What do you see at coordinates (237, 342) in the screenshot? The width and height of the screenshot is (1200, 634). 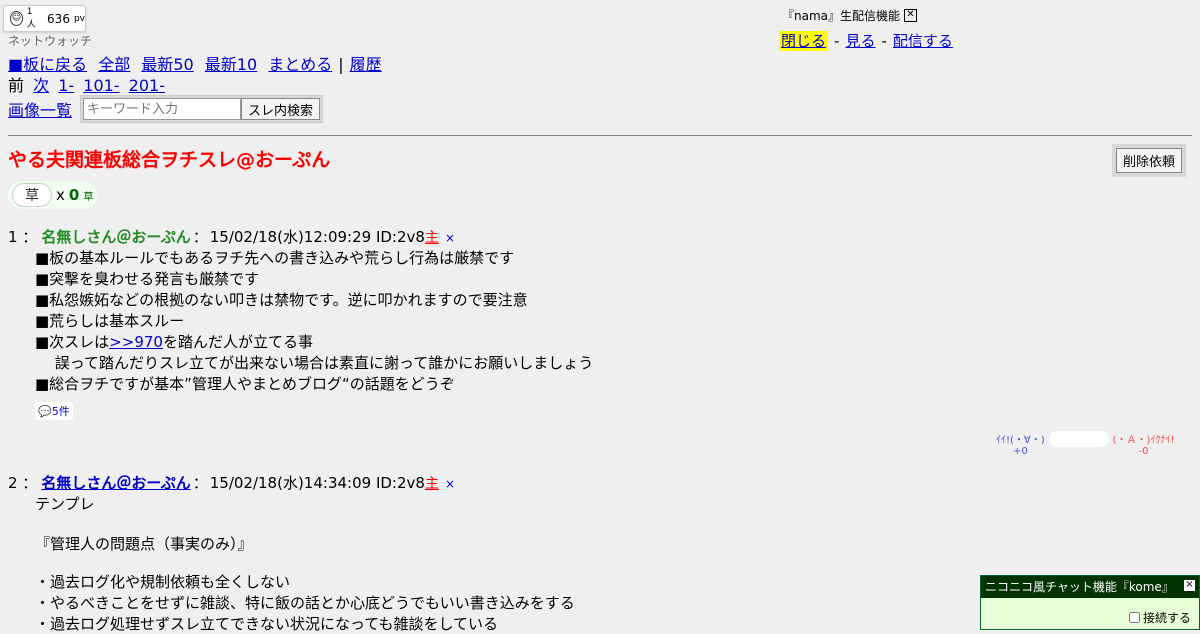 I see `post-text: を踏んだ人が立てる事` at bounding box center [237, 342].